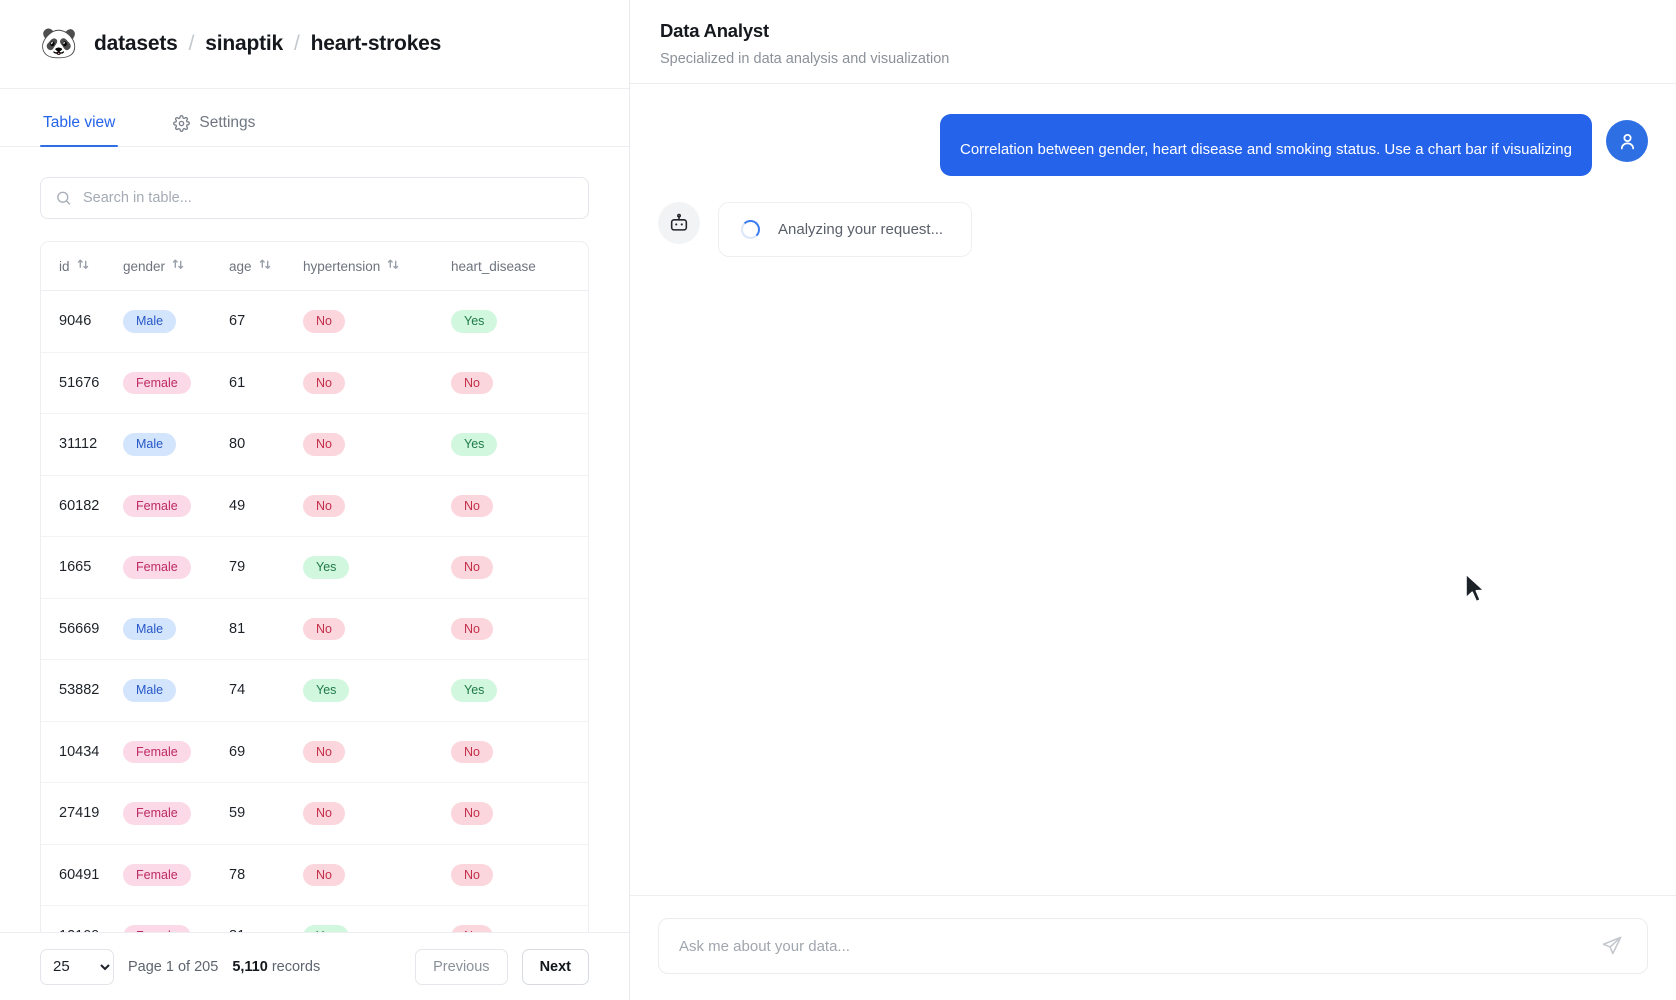 This screenshot has height=1000, width=1676. What do you see at coordinates (82, 875) in the screenshot?
I see `cell-id: 60491` at bounding box center [82, 875].